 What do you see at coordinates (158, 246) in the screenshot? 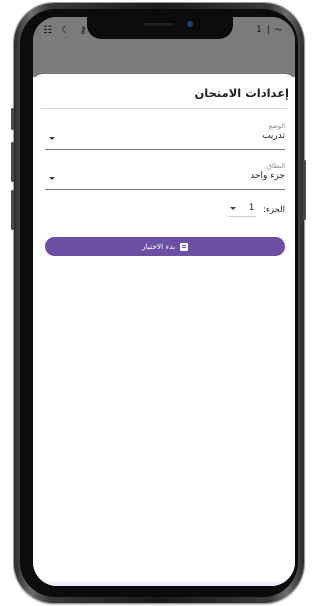
I see `start-button-label: بدء الاختبار` at bounding box center [158, 246].